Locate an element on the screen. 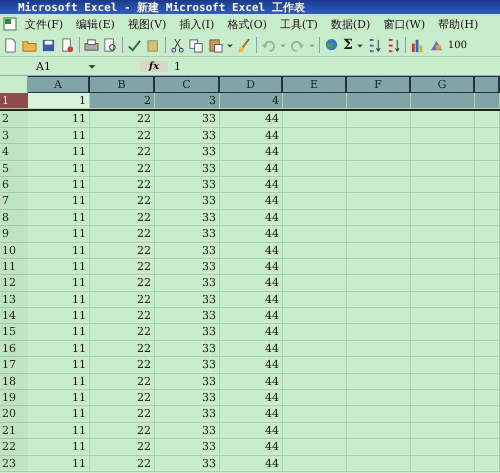  zoom-field: 100 is located at coordinates (457, 45).